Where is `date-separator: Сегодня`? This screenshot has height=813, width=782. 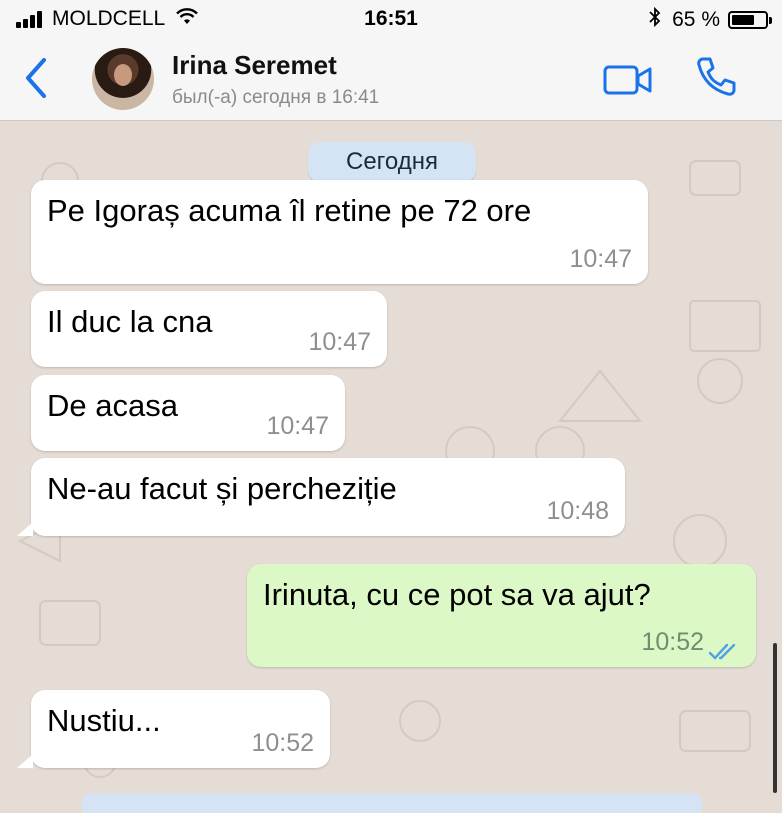
date-separator: Сегодня is located at coordinates (392, 162).